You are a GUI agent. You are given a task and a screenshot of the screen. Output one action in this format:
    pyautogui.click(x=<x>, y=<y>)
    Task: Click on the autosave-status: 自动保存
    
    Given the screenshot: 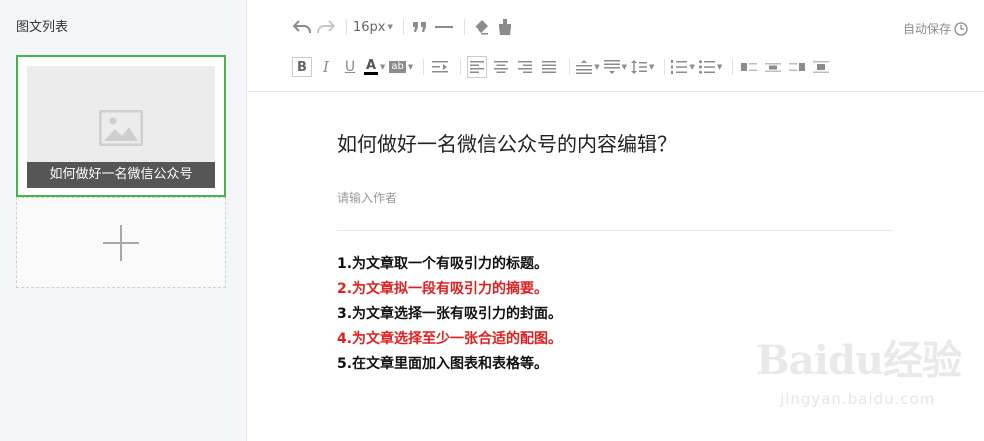 What is the action you would take?
    pyautogui.click(x=935, y=28)
    